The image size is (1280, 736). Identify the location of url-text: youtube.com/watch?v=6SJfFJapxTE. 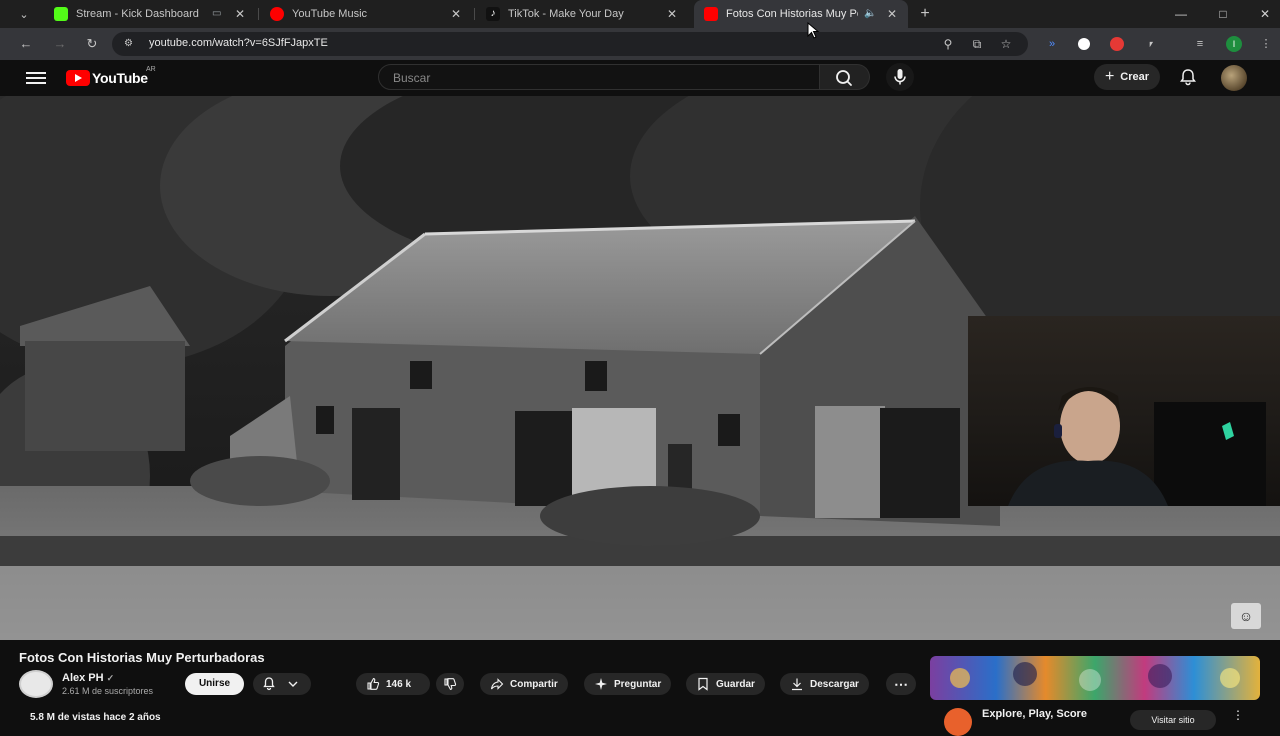
(238, 43).